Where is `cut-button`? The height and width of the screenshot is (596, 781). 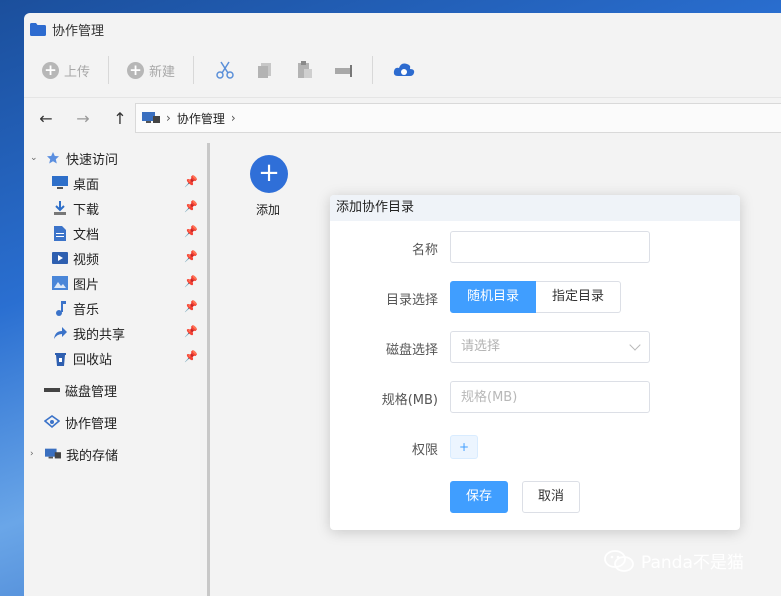 cut-button is located at coordinates (225, 70).